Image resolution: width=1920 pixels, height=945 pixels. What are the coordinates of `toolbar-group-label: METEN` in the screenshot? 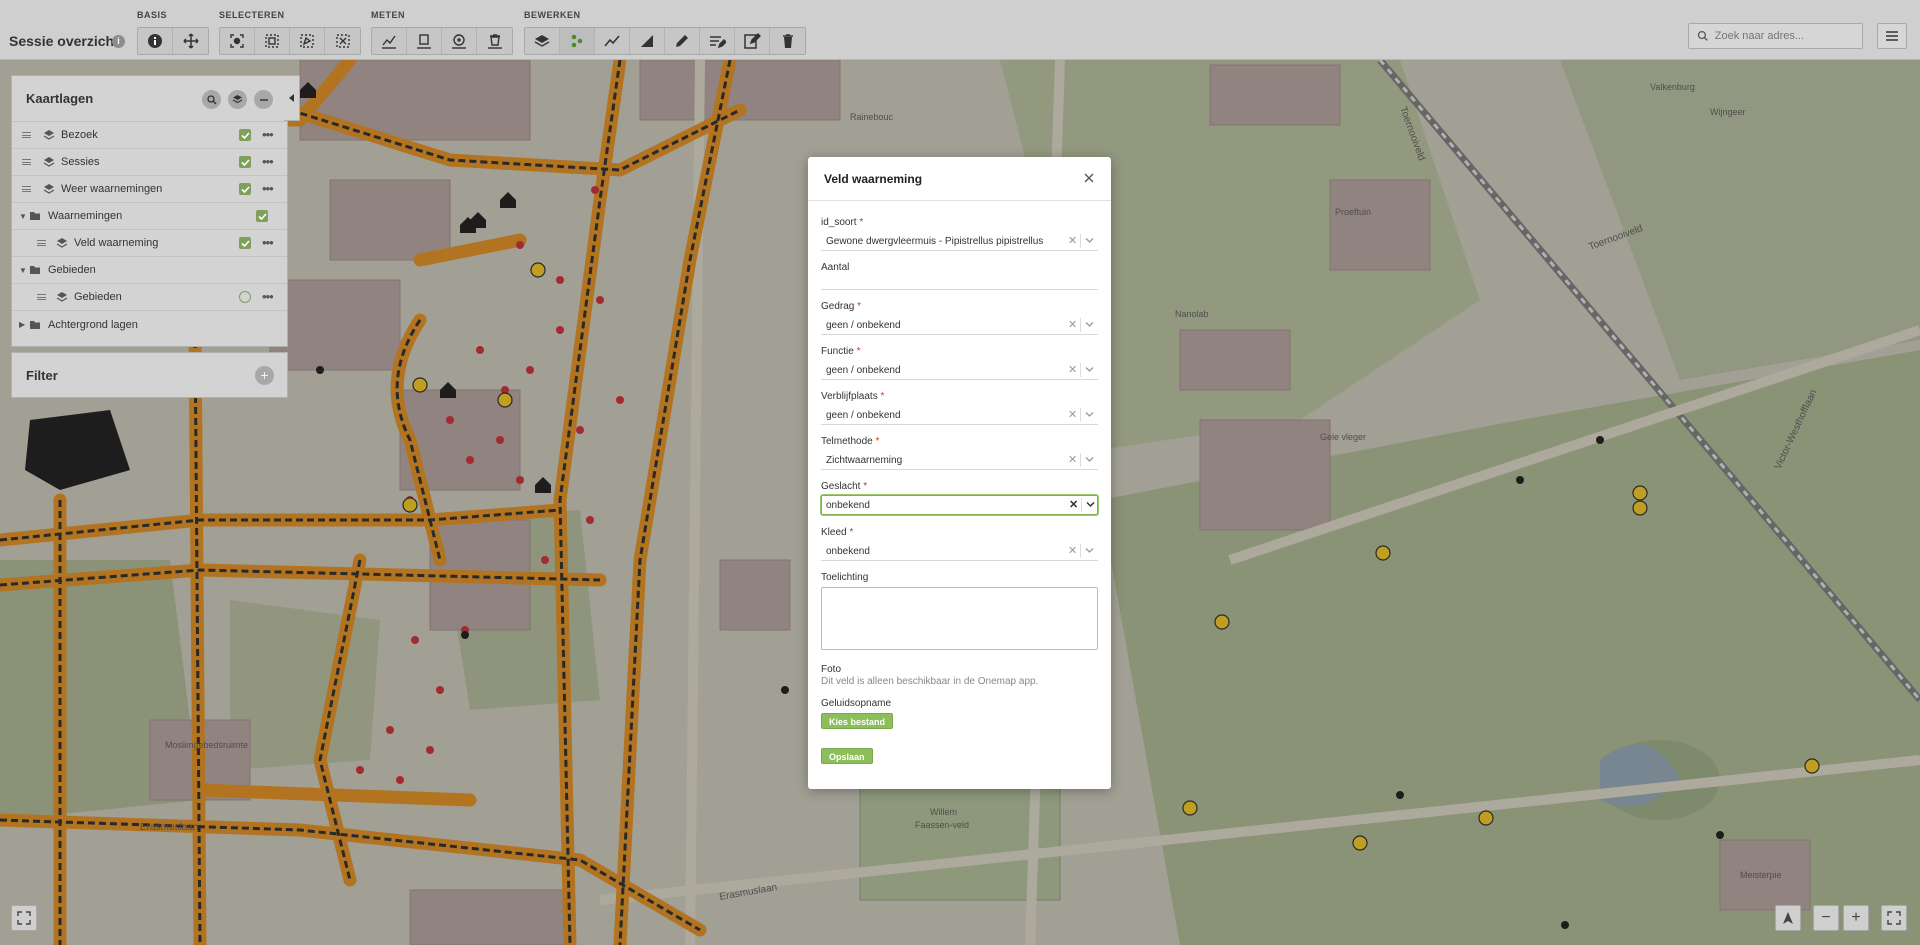 It's located at (388, 15).